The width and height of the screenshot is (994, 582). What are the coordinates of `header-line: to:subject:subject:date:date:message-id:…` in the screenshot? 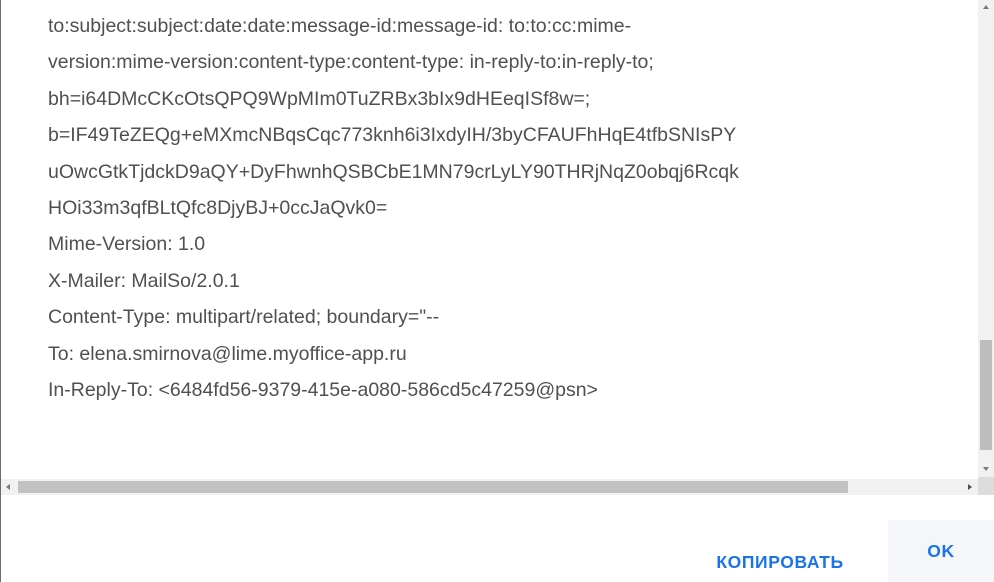 It's located at (340, 26).